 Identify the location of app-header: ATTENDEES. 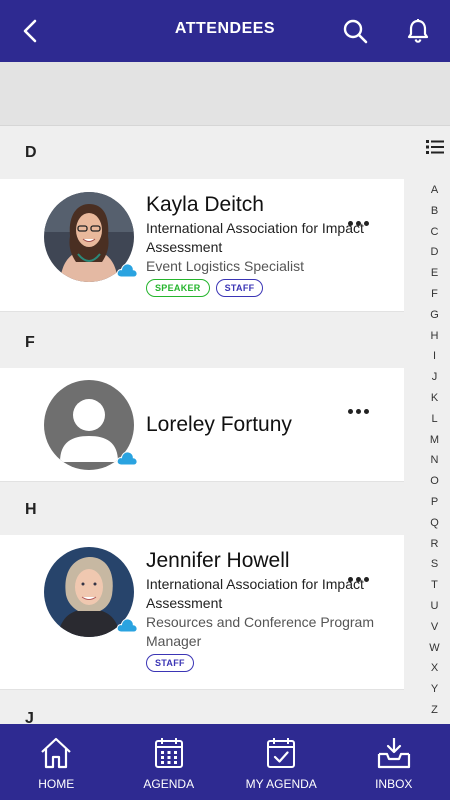
(225, 31).